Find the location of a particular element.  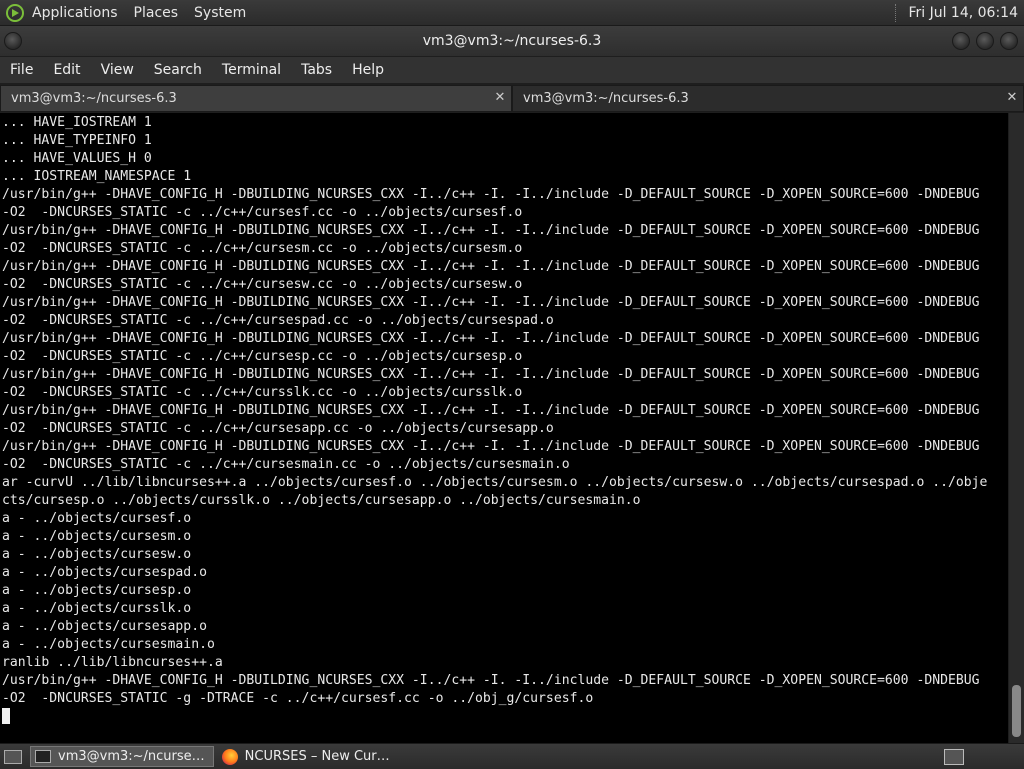

scrollbar-thumb is located at coordinates (1016, 711).